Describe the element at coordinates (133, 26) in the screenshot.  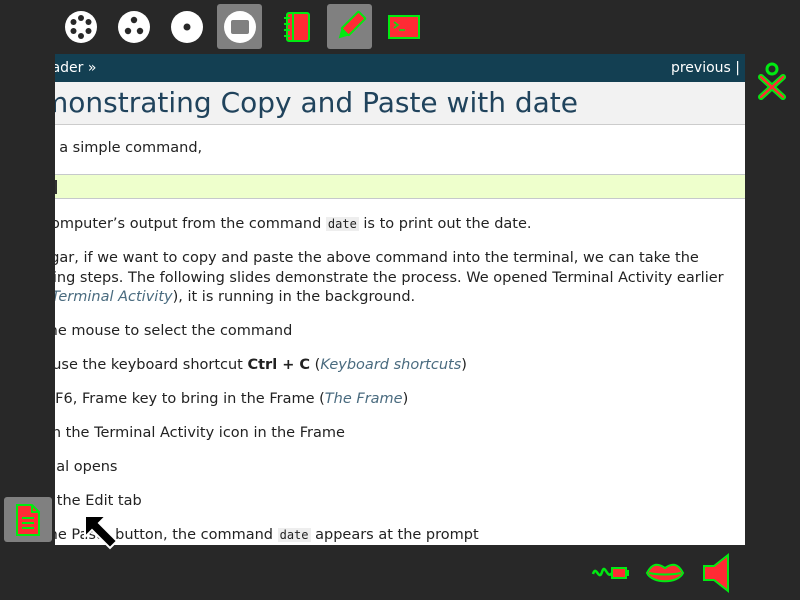
I see `group-view-icon` at that location.